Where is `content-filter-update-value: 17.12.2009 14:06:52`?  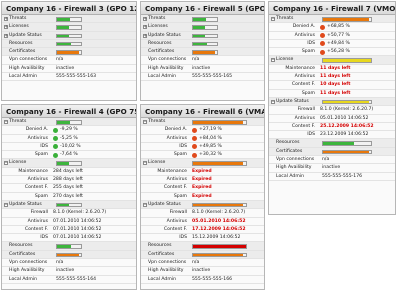
content-filter-update-value: 17.12.2009 14:06:52 is located at coordinates (219, 229).